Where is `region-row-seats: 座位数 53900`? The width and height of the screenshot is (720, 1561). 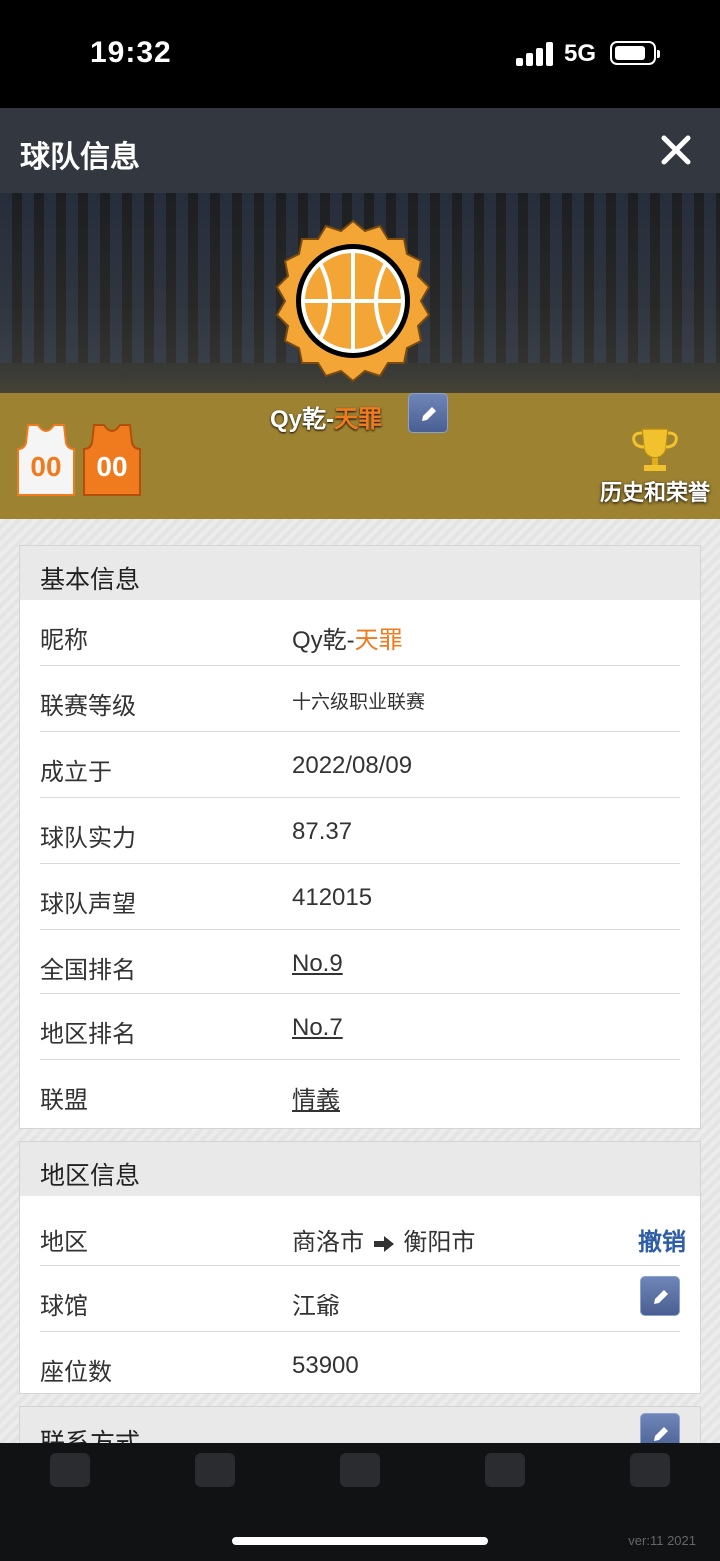 region-row-seats: 座位数 53900 is located at coordinates (360, 1363).